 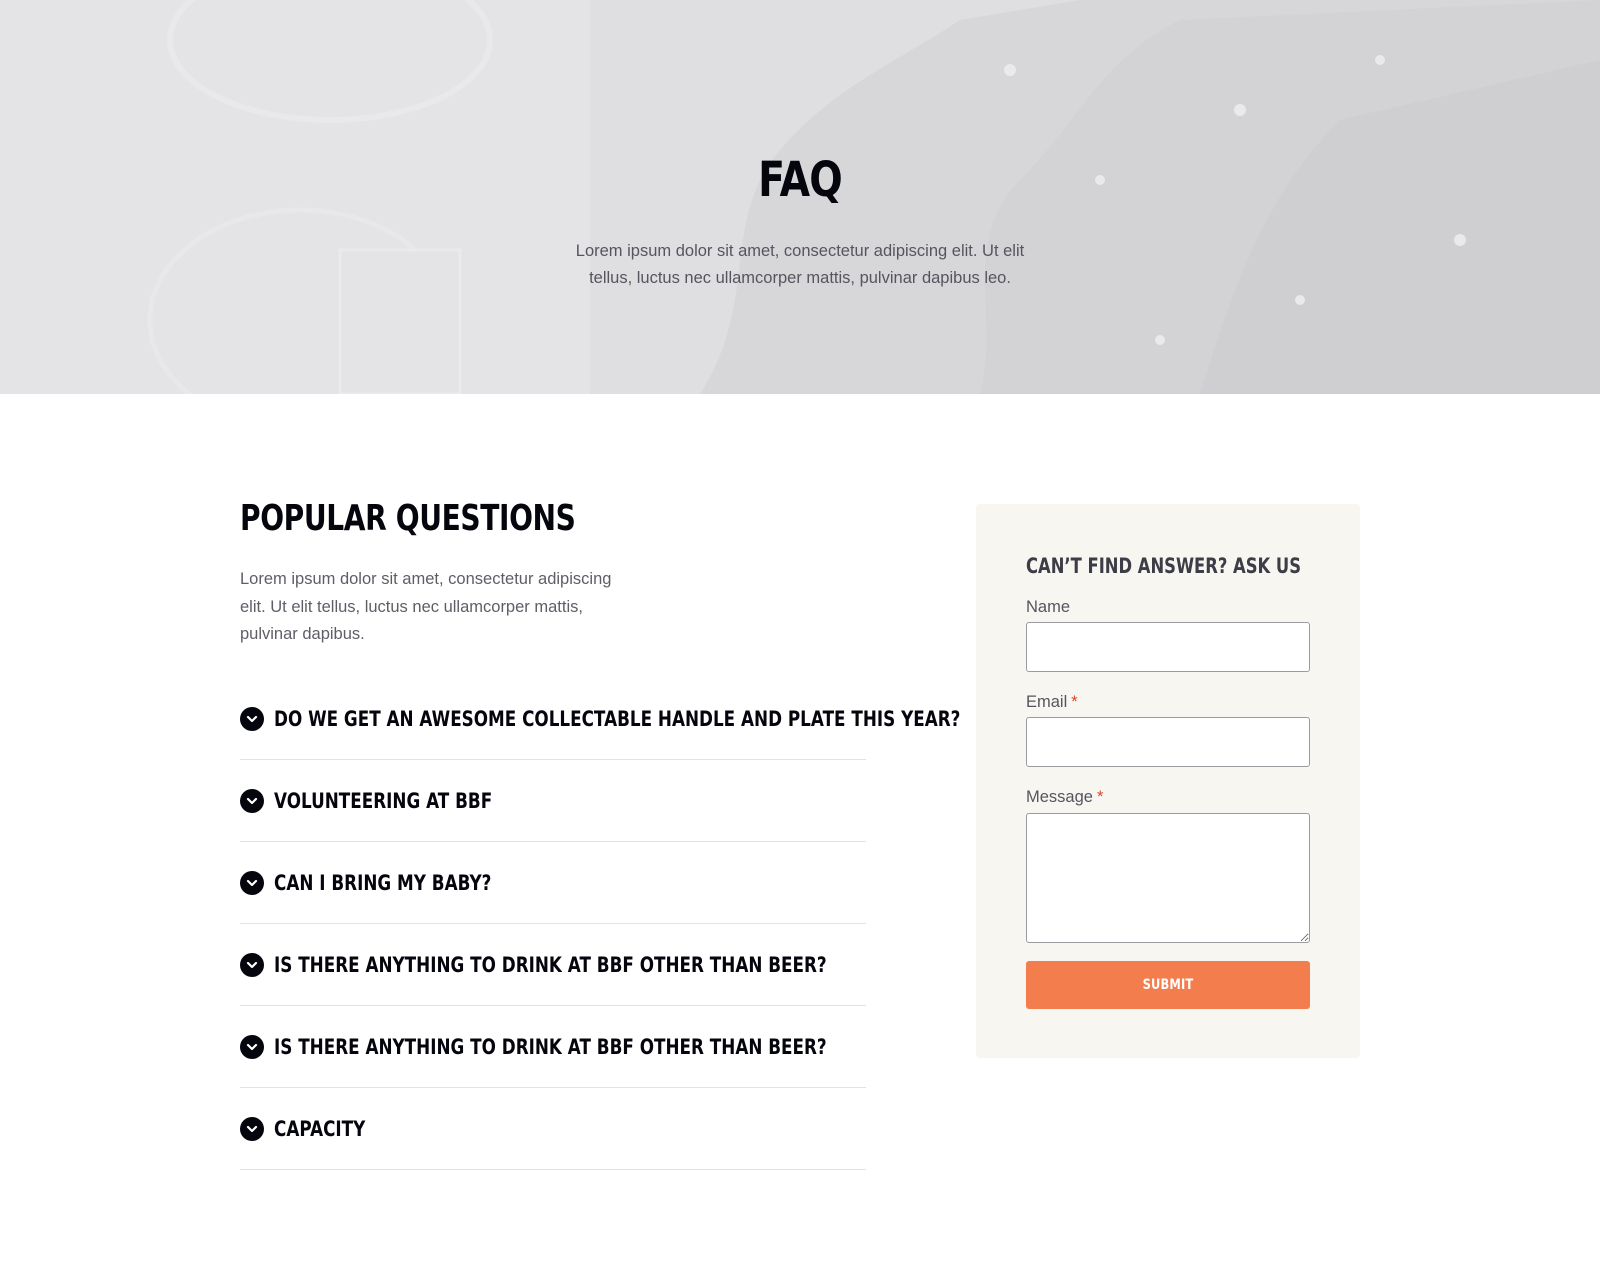 I want to click on message-field, so click(x=1168, y=878).